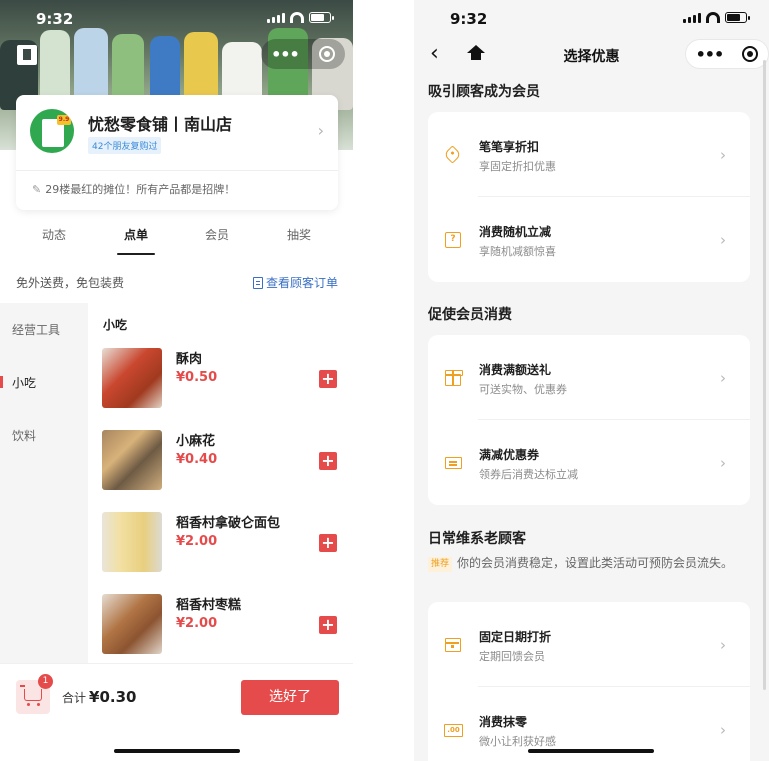 This screenshot has height=761, width=769. What do you see at coordinates (589, 239) in the screenshot?
I see `discount-option: ? 消费随机立减 享随机减额惊喜 ›` at bounding box center [589, 239].